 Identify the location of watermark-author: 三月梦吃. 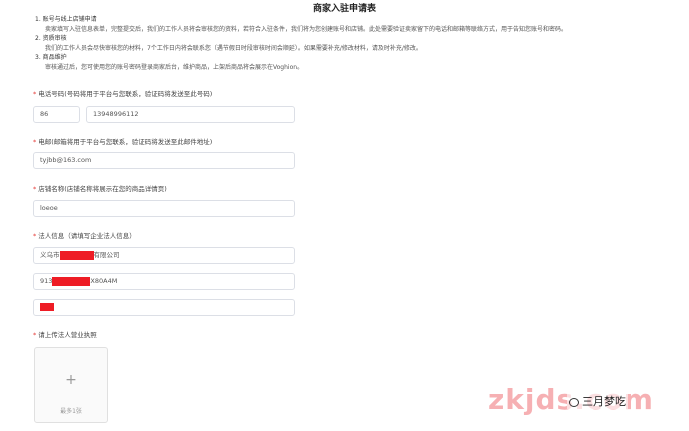
(597, 401).